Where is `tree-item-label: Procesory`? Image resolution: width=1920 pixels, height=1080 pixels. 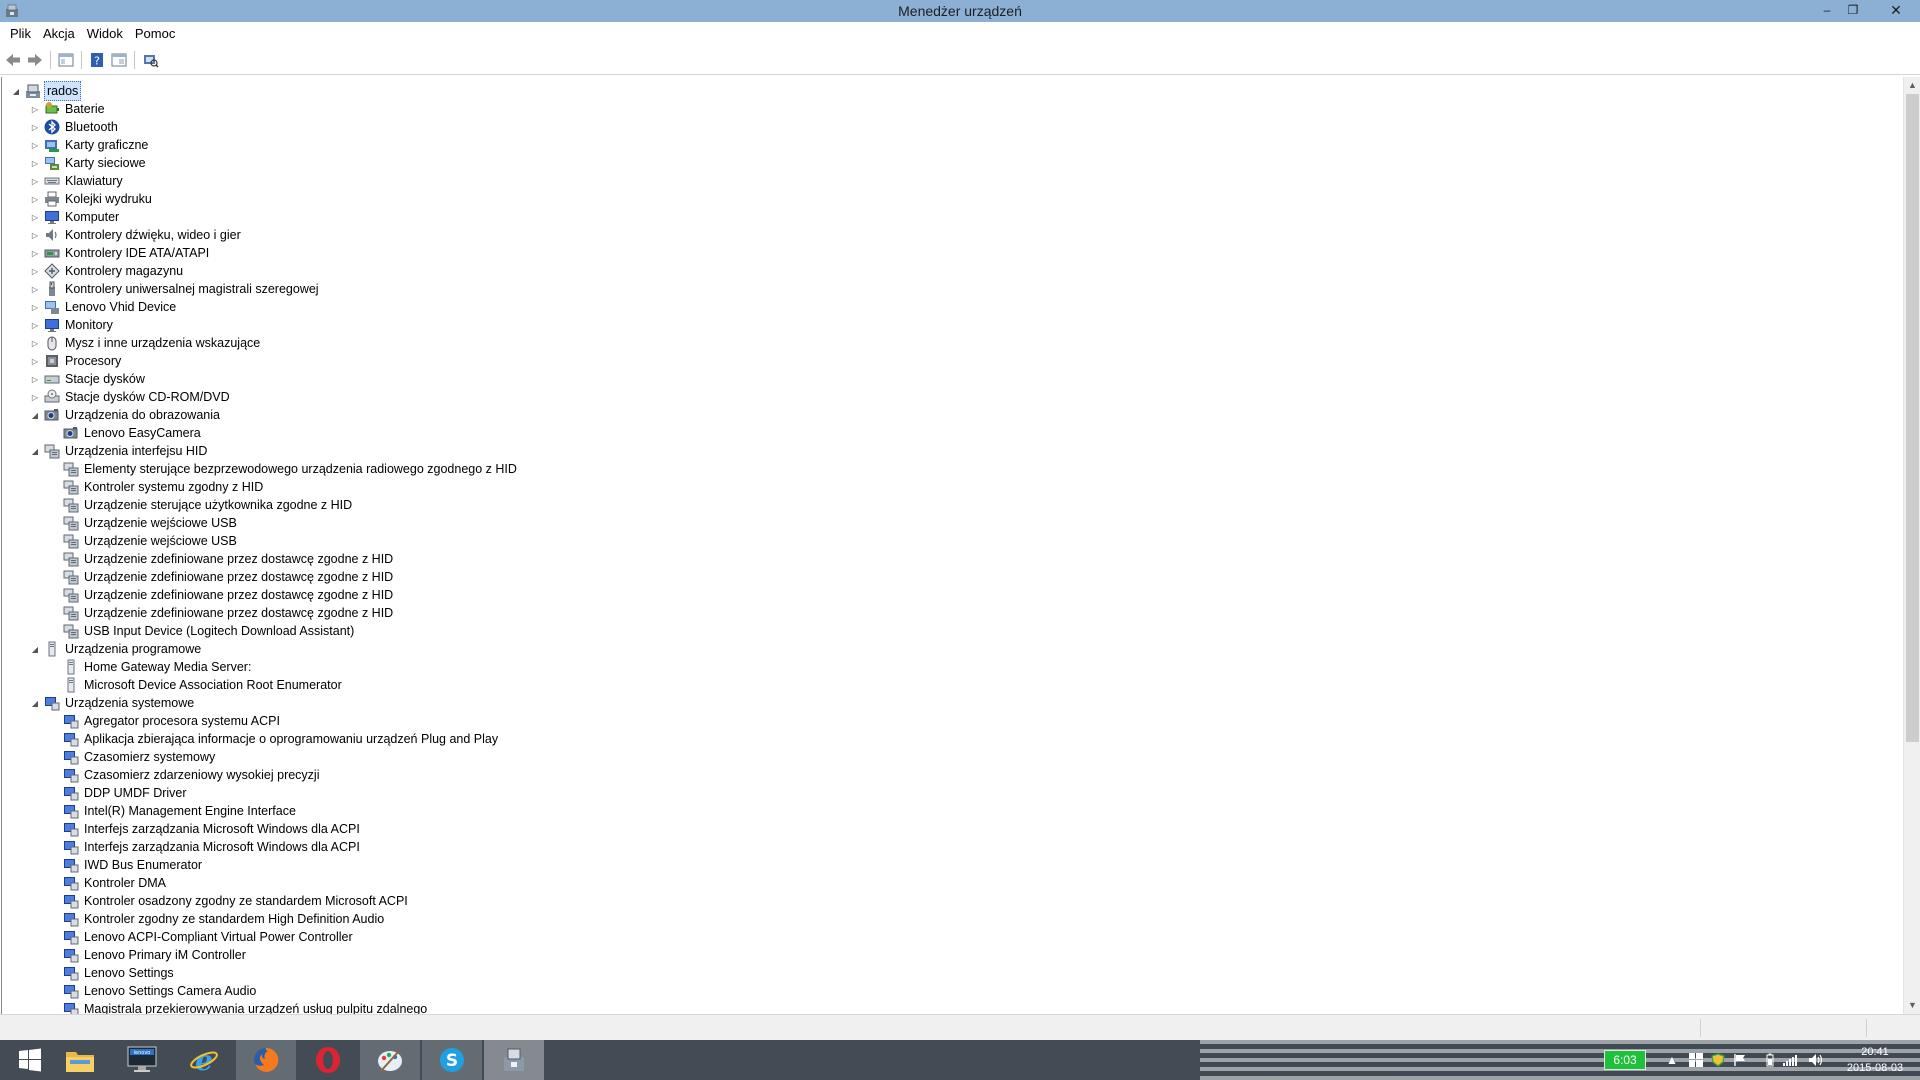
tree-item-label: Procesory is located at coordinates (93, 361).